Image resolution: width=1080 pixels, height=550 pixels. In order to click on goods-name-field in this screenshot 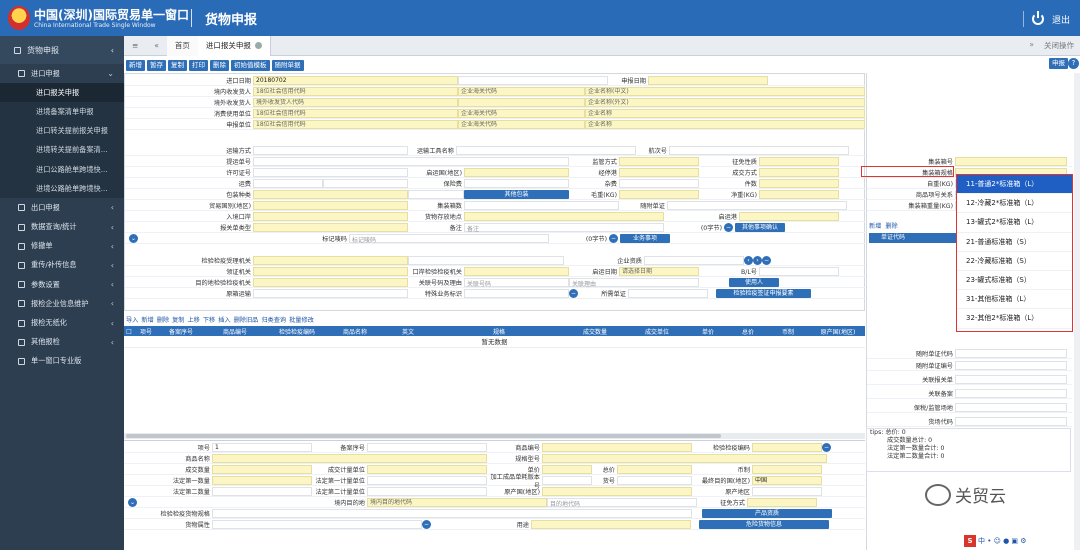, I will do `click(349, 459)`.